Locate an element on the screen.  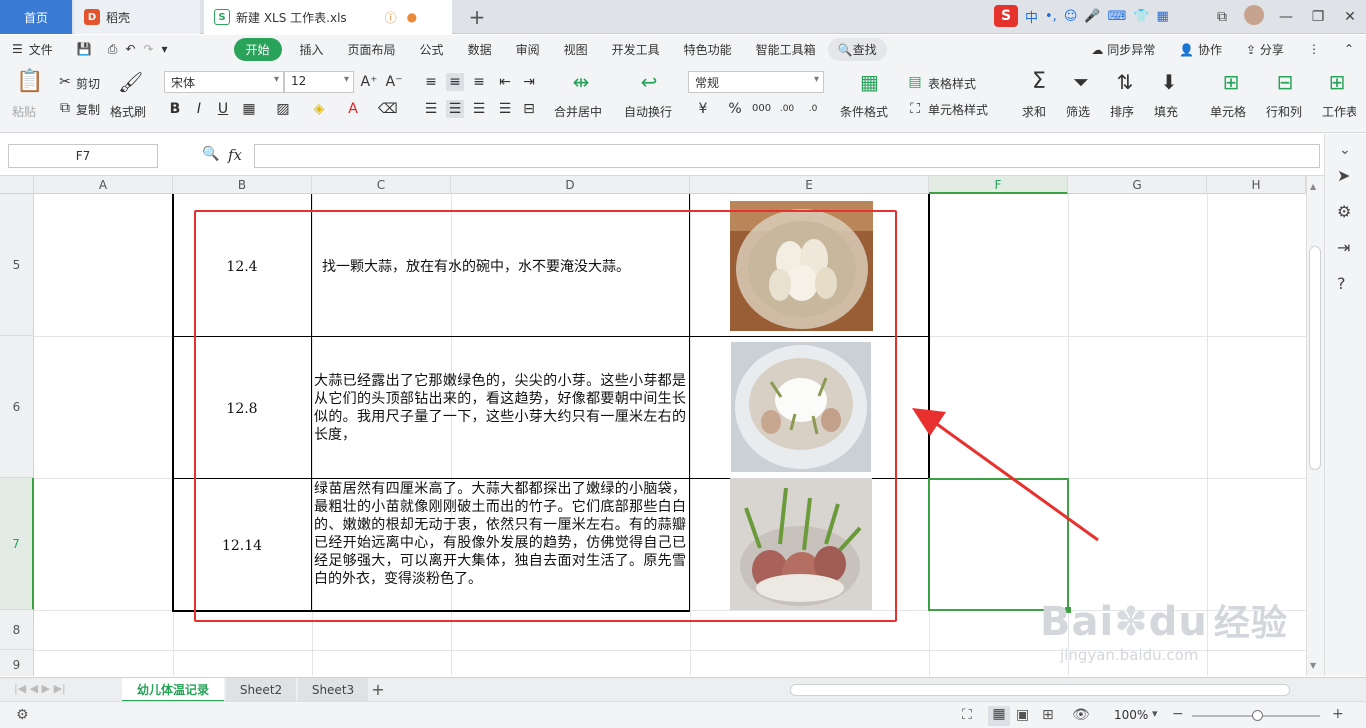
tab-home: 首页 is located at coordinates (36, 17).